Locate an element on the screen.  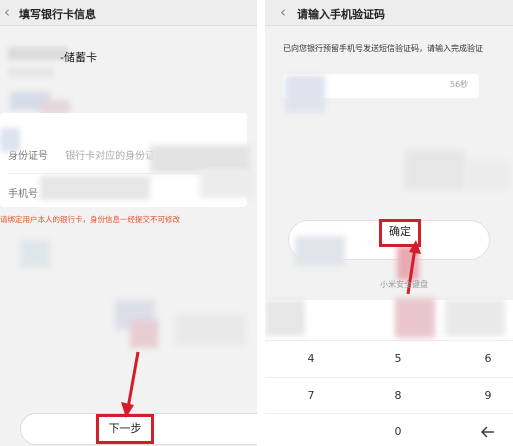
blurred-bank-name is located at coordinates (38, 53).